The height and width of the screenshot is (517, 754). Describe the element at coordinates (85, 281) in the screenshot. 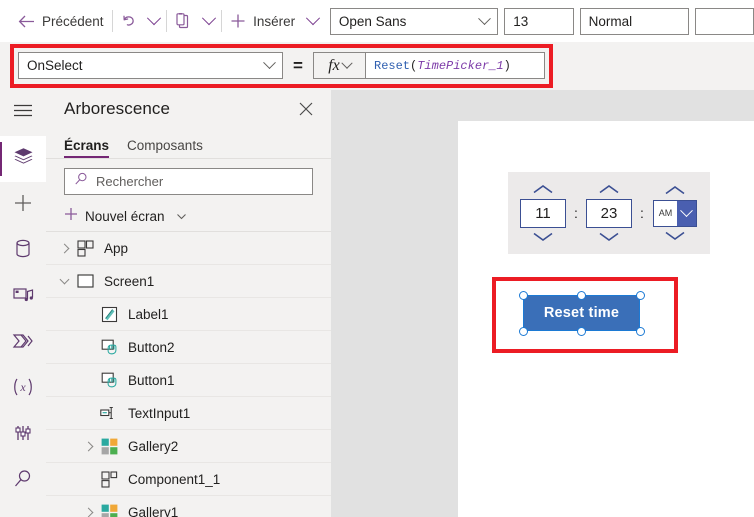

I see `screen-icon` at that location.